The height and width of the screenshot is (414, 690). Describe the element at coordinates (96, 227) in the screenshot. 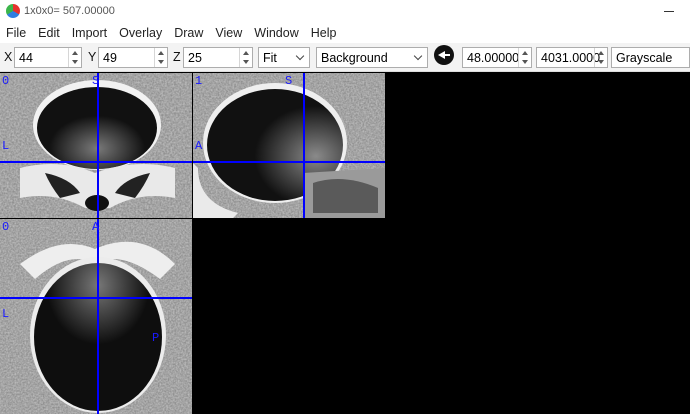

I see `orientation-label-top: A` at that location.